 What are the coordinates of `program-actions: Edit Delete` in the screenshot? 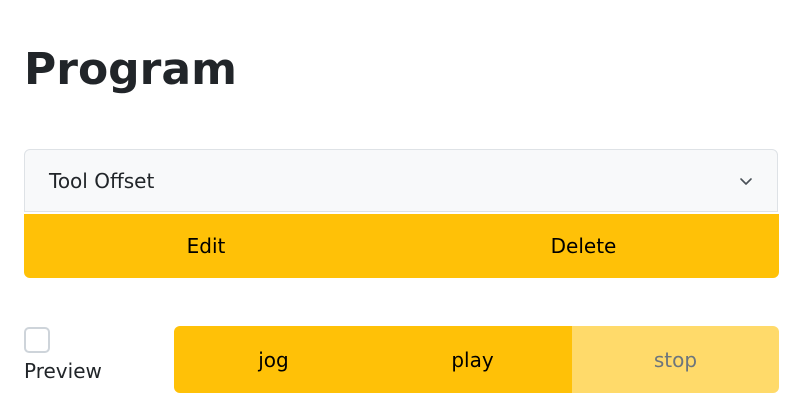 It's located at (401, 246).